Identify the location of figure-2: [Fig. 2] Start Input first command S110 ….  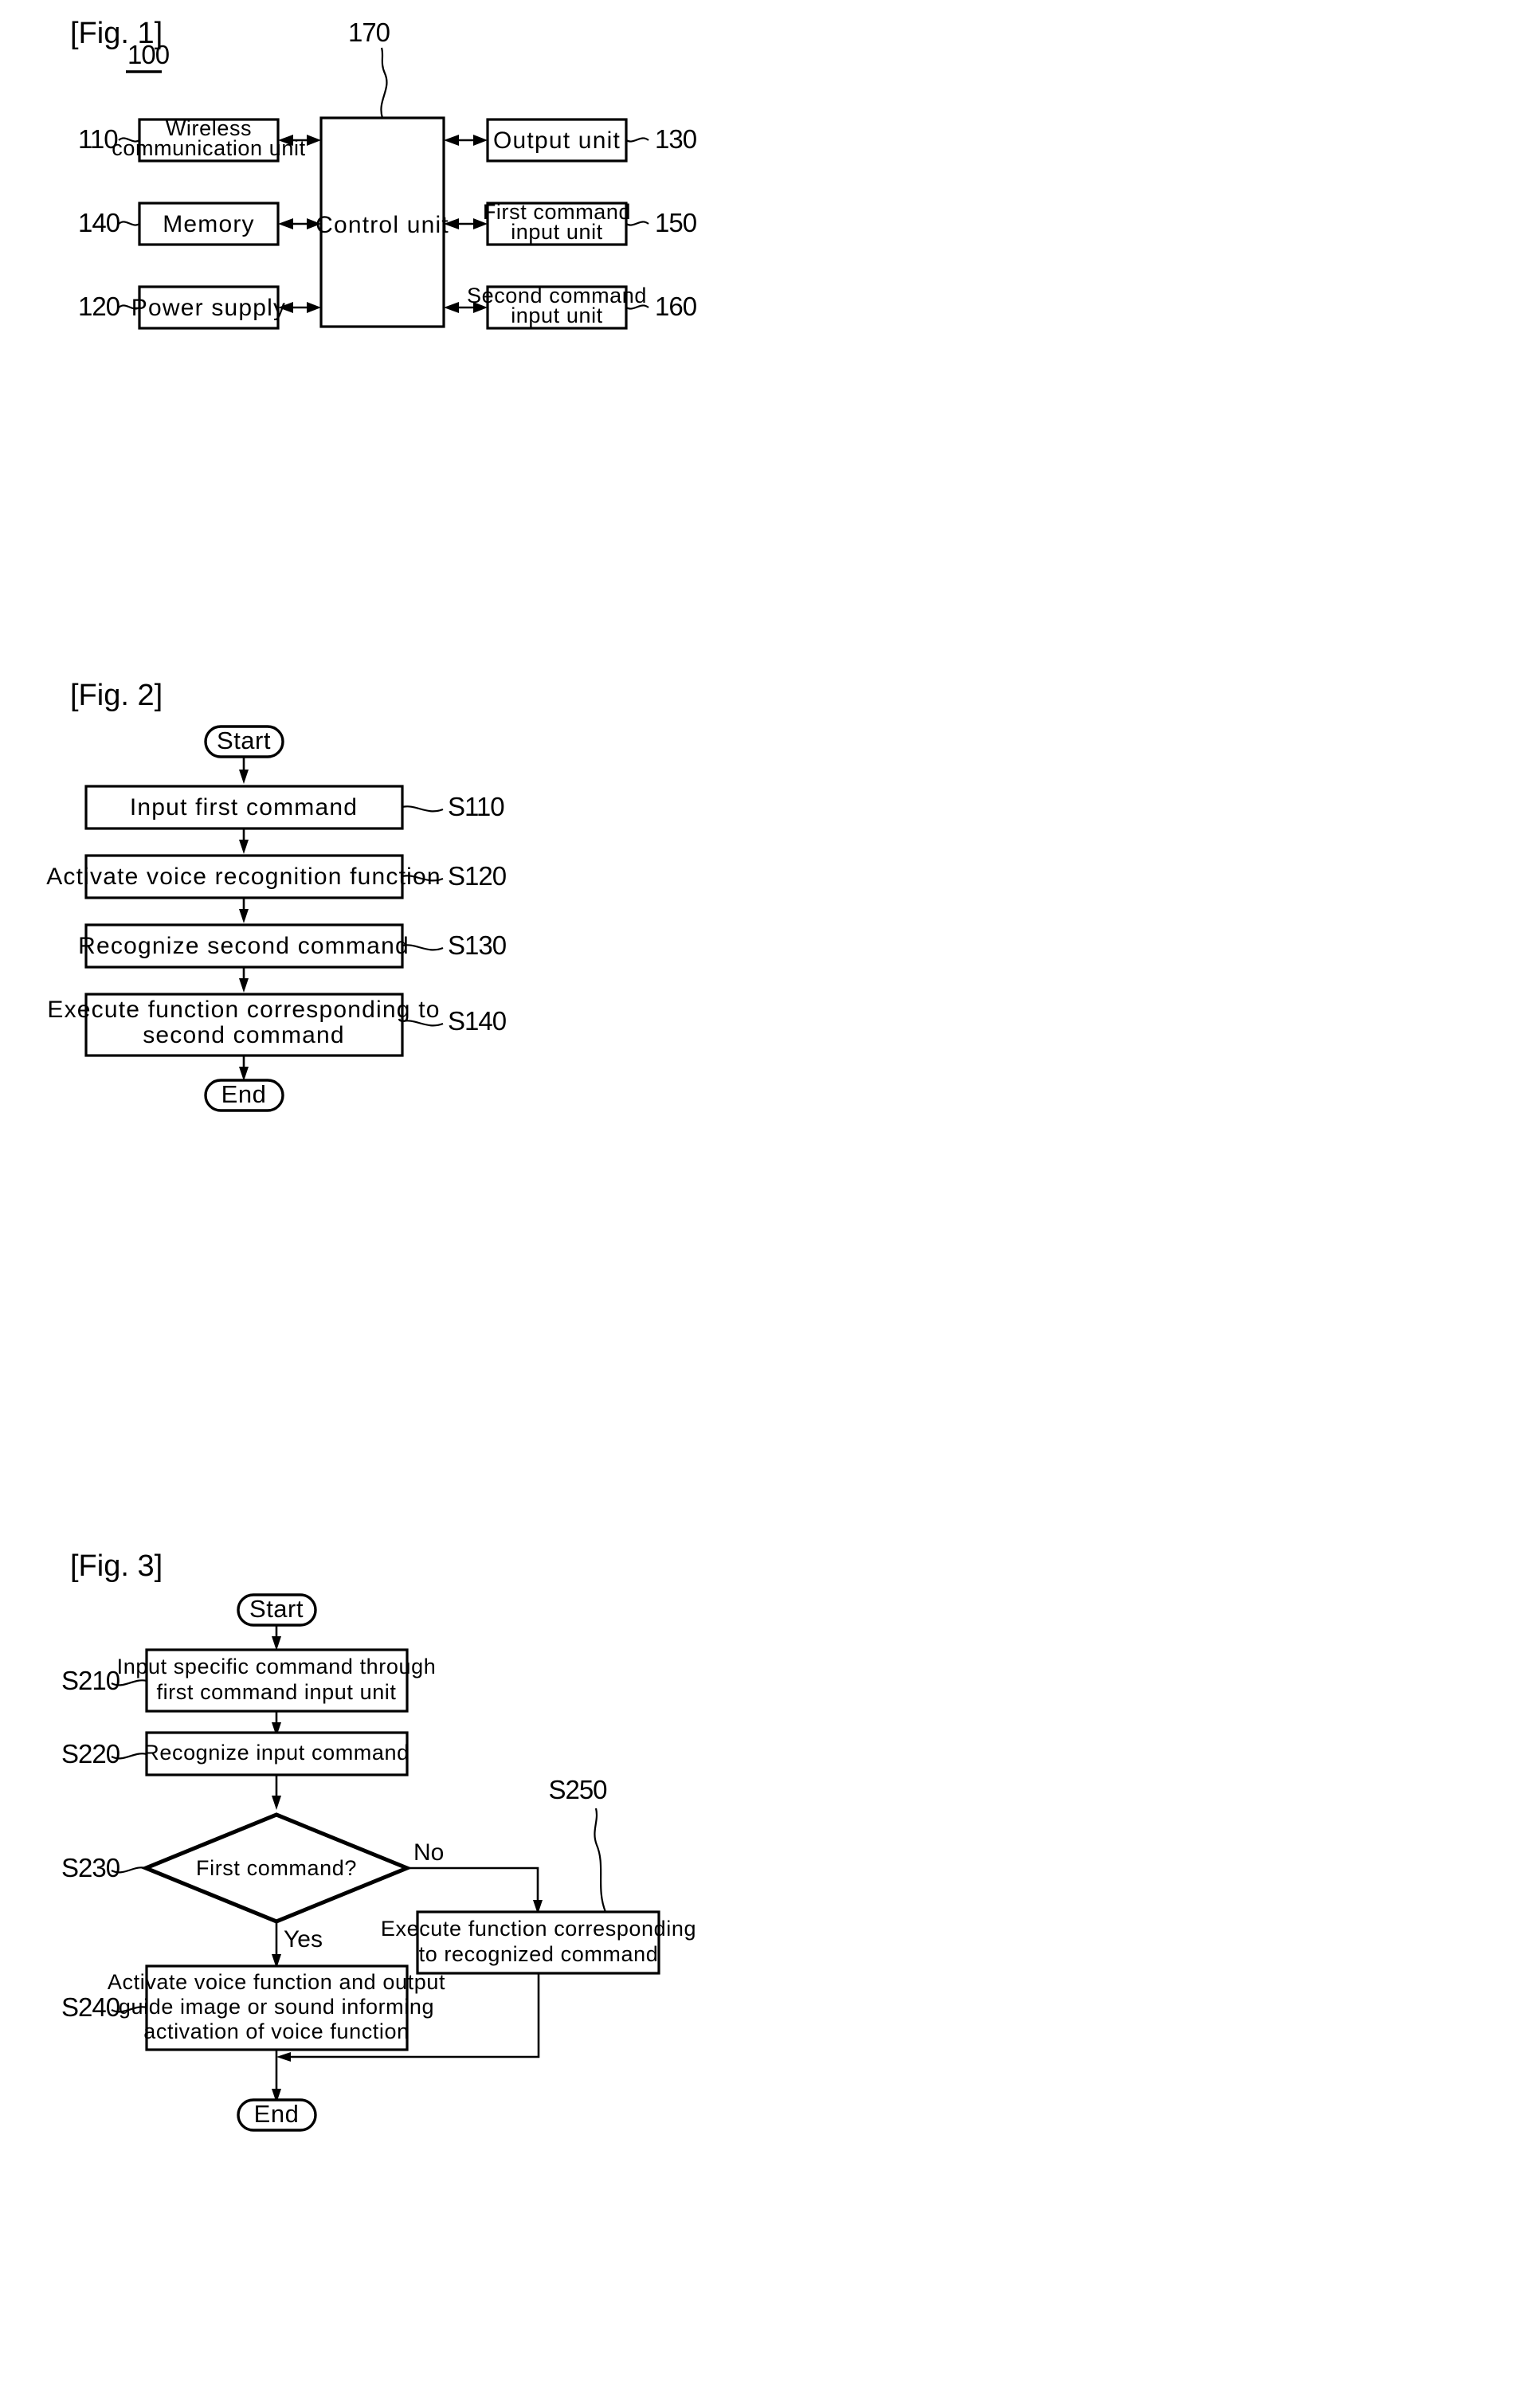
(276, 895).